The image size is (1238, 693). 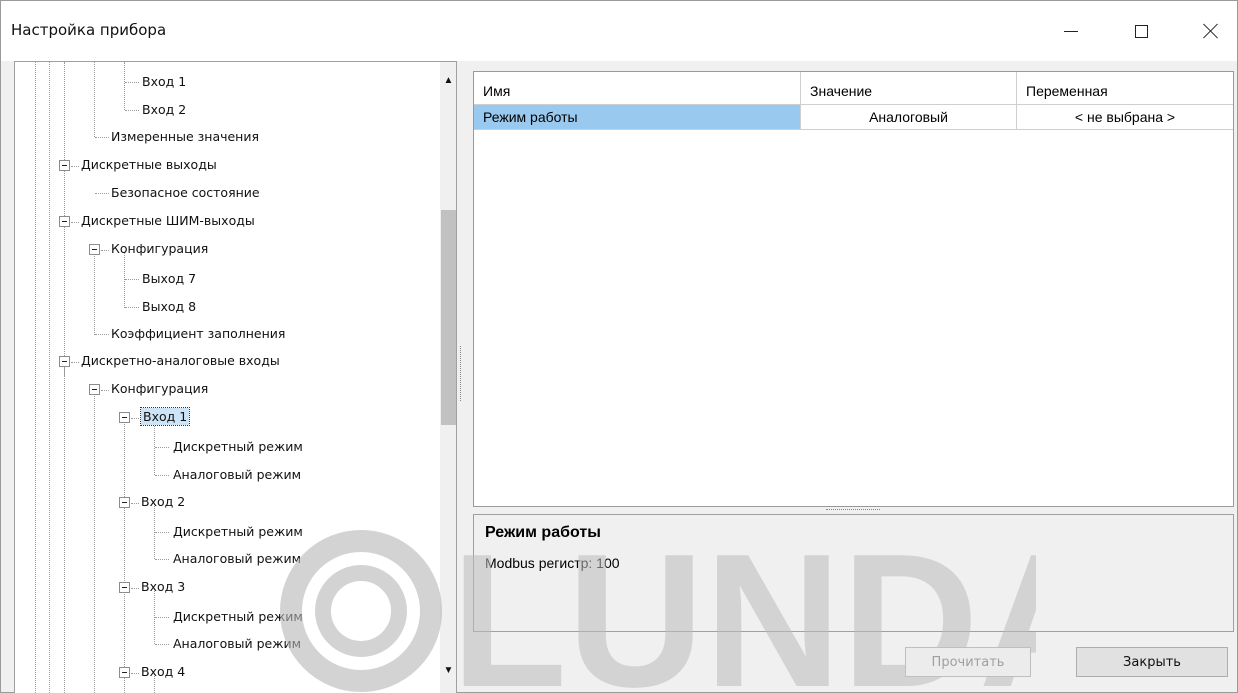 What do you see at coordinates (169, 282) in the screenshot?
I see `tree-item: Выход 7` at bounding box center [169, 282].